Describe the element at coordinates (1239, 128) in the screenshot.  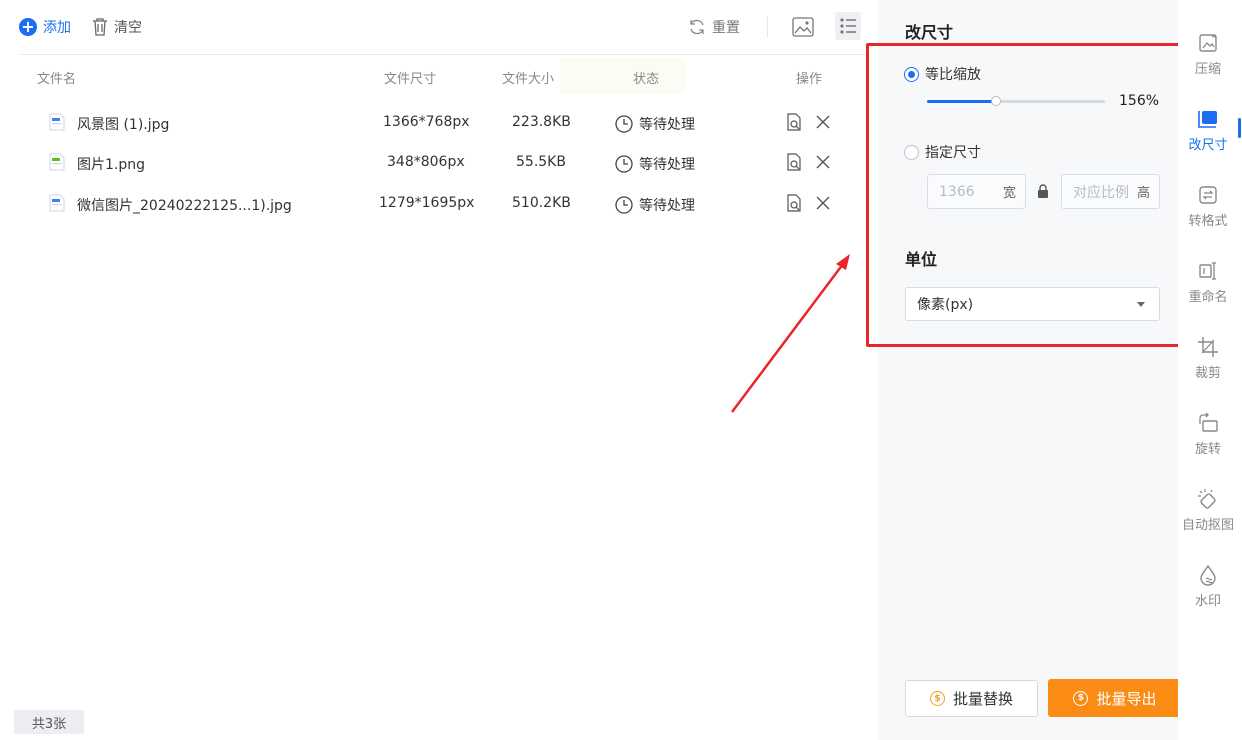
I see `active-tool-indicator` at that location.